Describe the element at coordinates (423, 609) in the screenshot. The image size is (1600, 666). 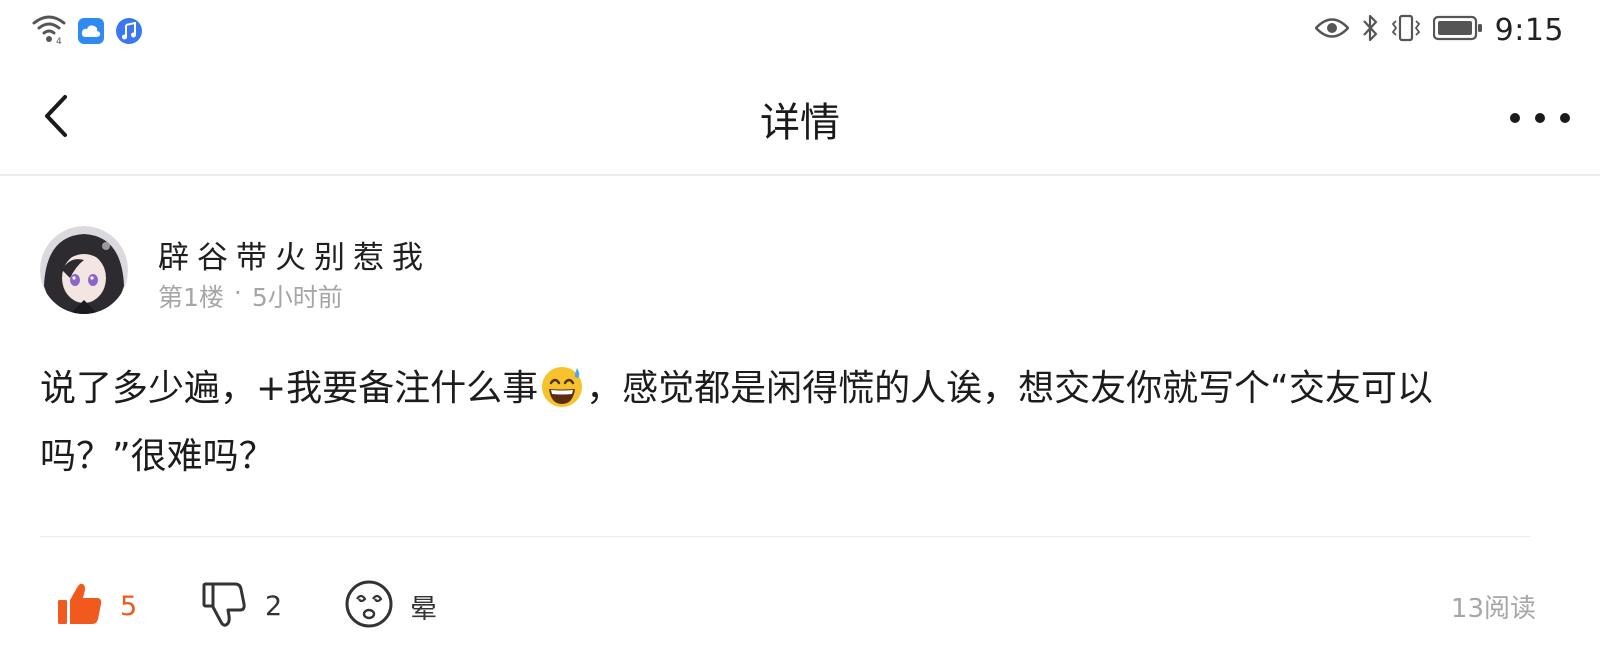
I see `dizzy-label: 晕` at that location.